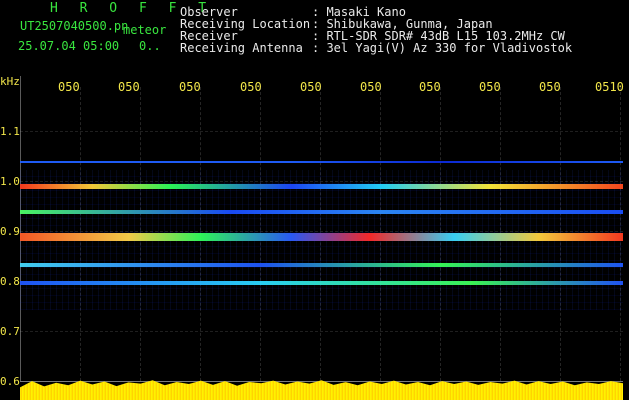 Image resolution: width=629 pixels, height=400 pixels. I want to click on y-tick-5: 0.7, so click(10, 331).